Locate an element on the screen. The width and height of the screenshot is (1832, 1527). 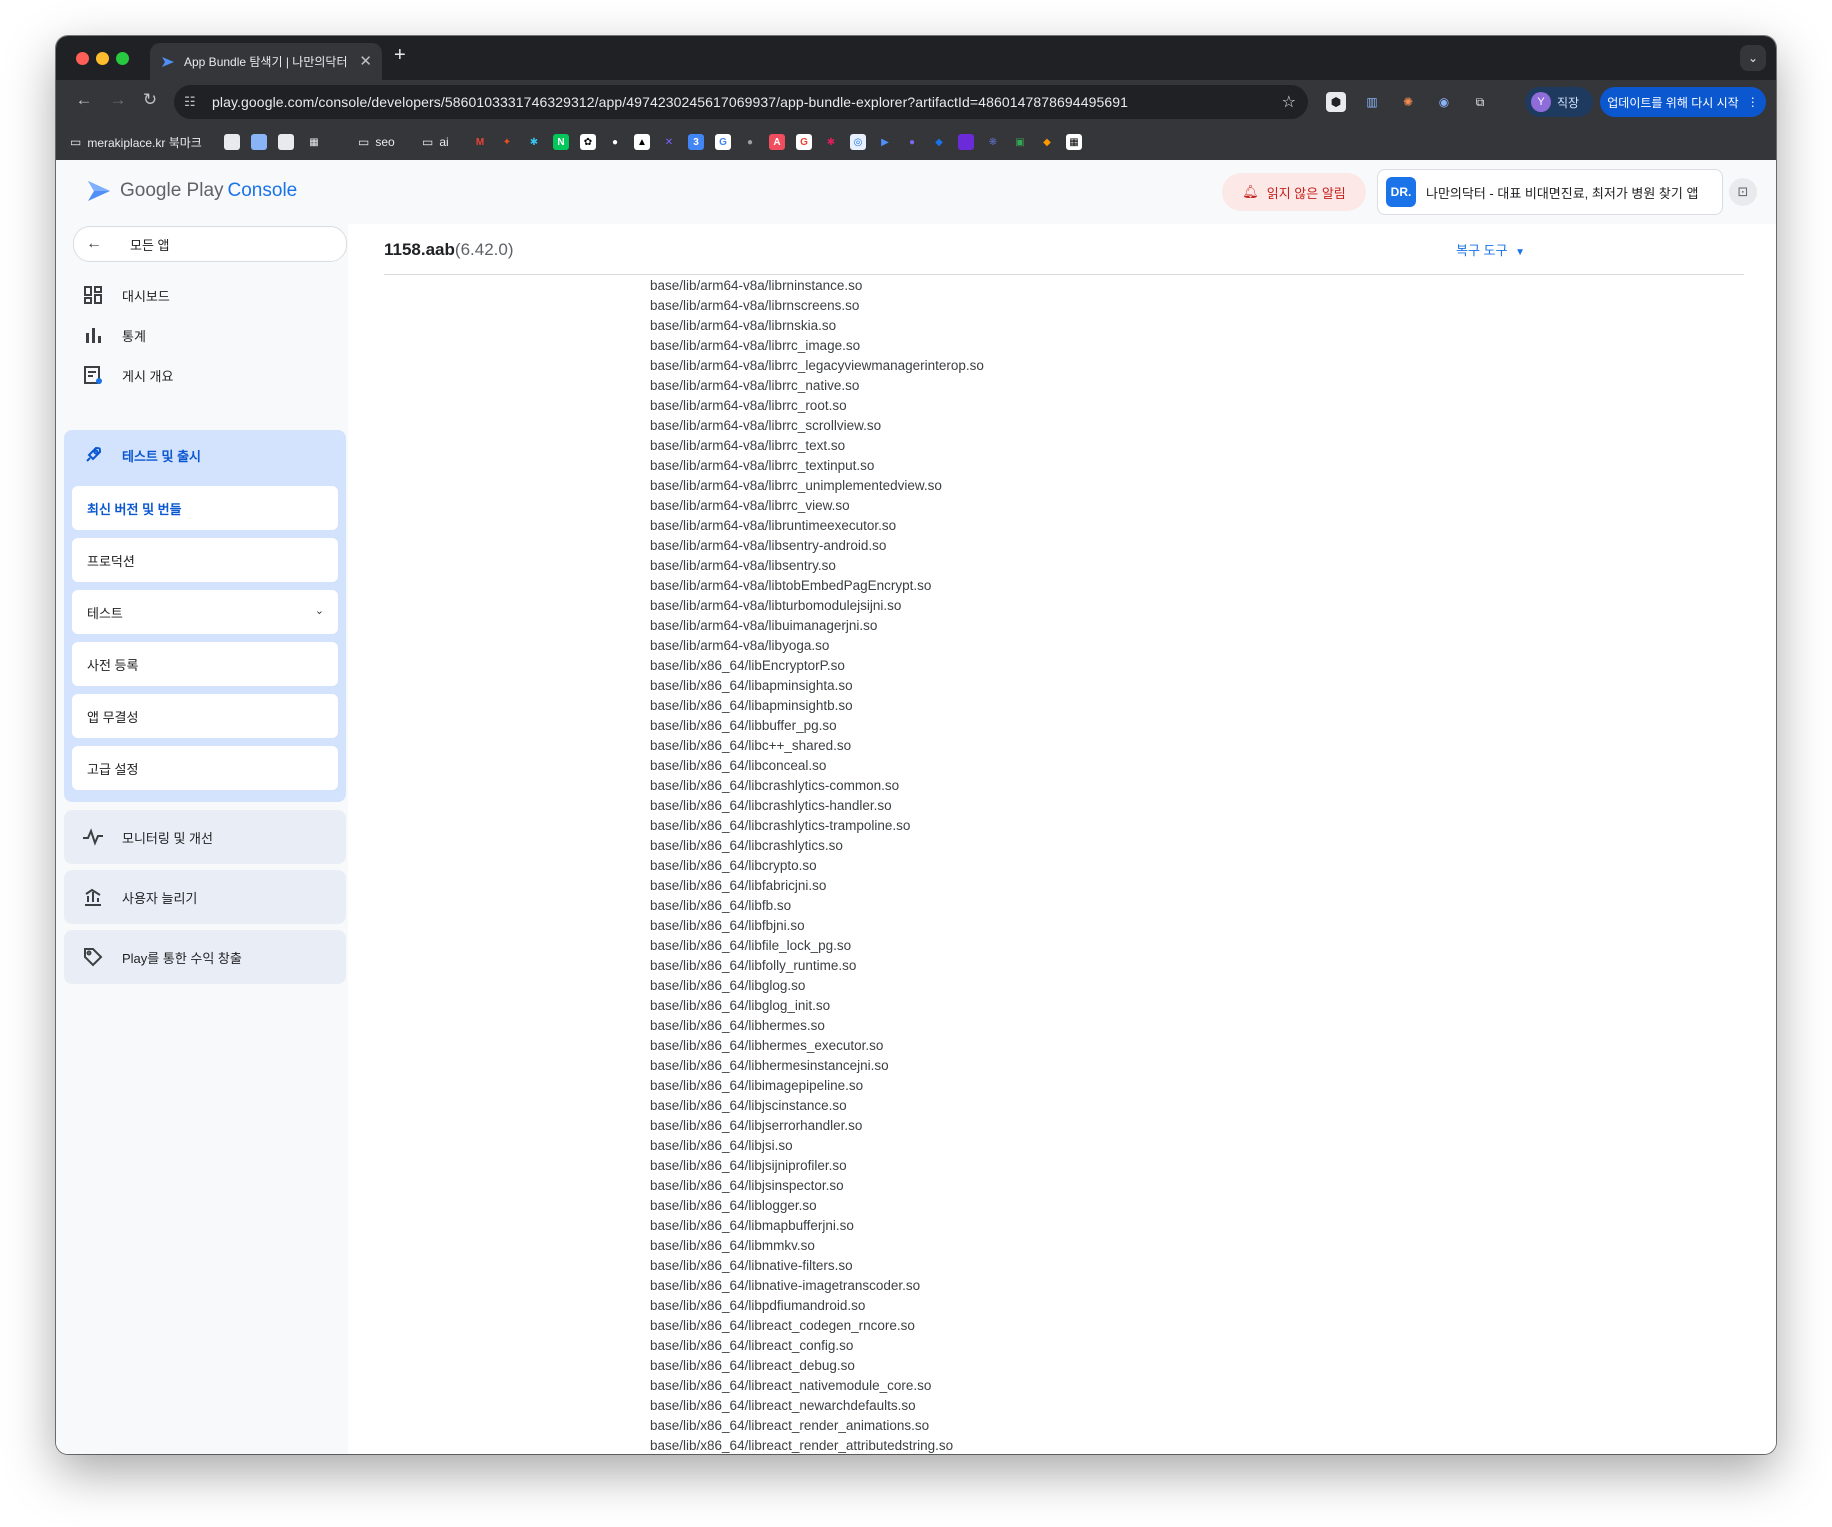
sidebar-item-label: 게시 개요 is located at coordinates (148, 376).